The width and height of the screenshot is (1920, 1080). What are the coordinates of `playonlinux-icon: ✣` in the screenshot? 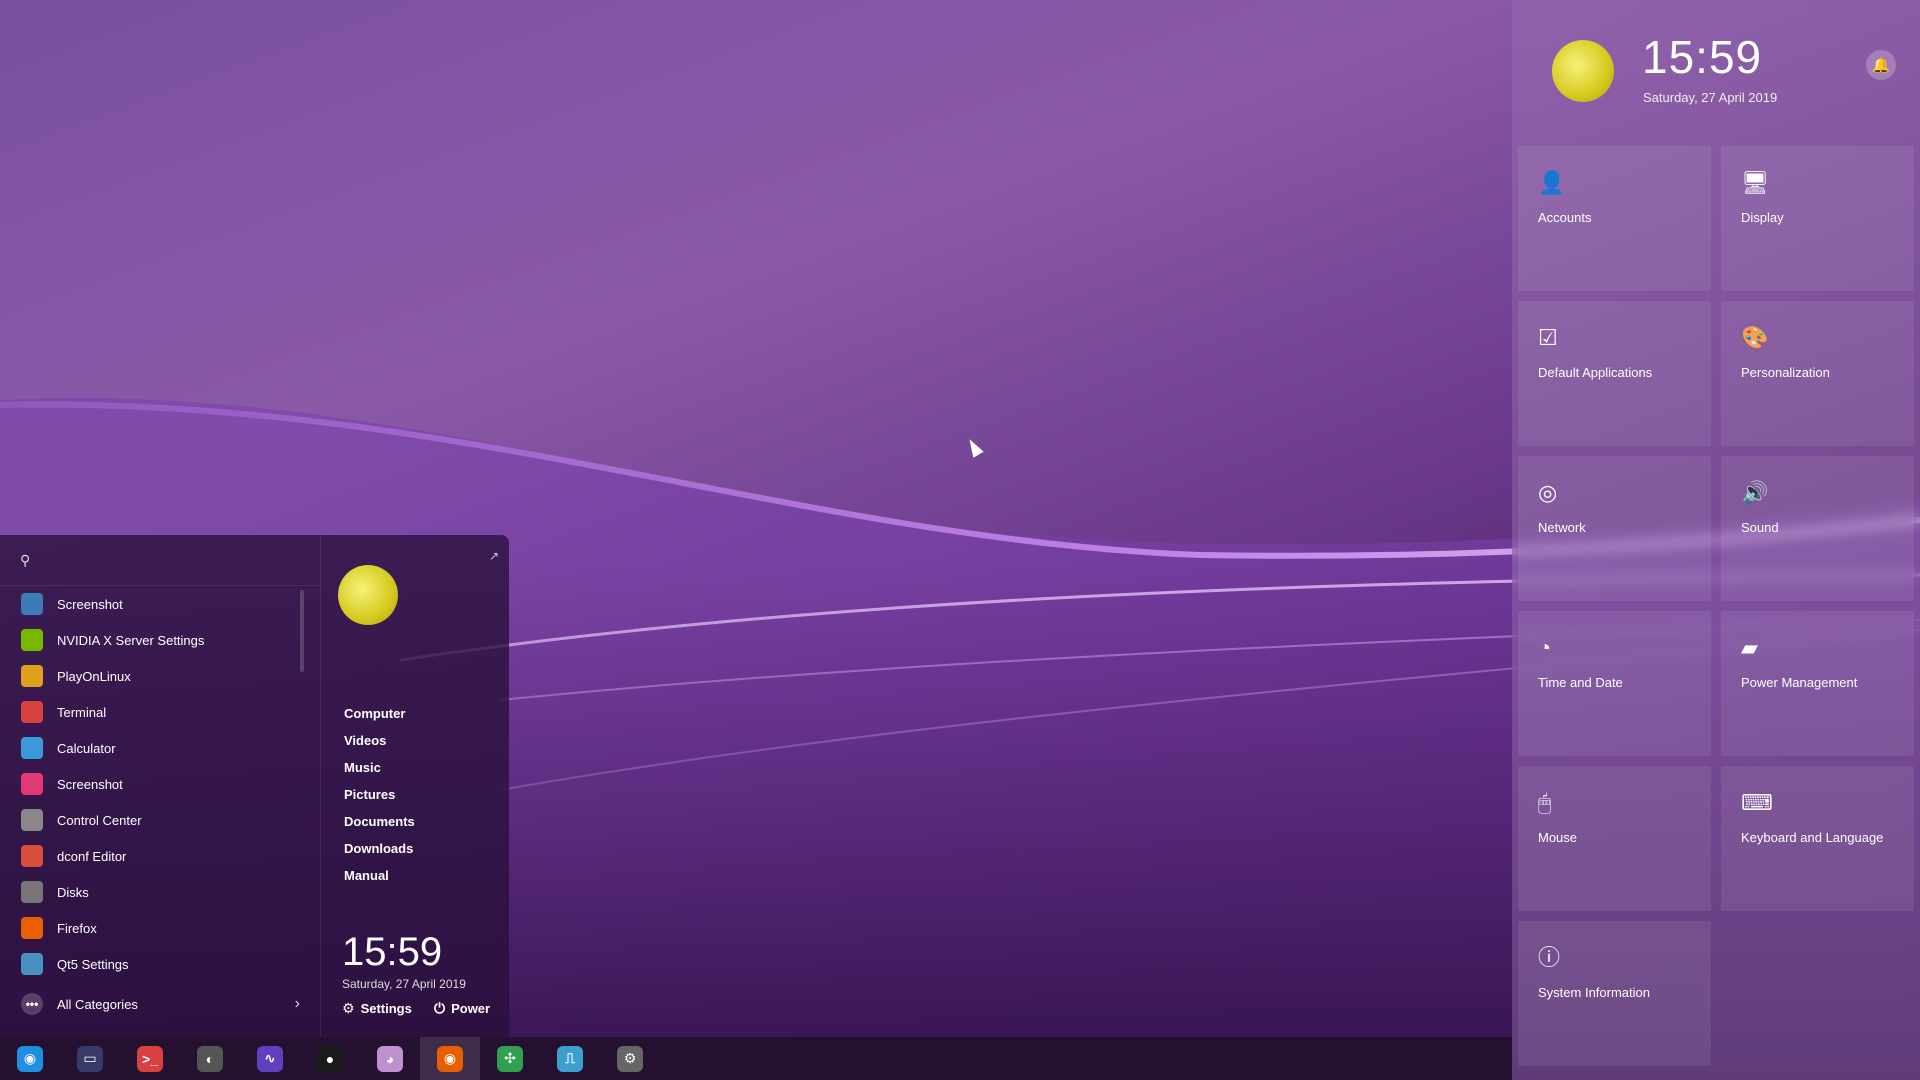 It's located at (510, 1058).